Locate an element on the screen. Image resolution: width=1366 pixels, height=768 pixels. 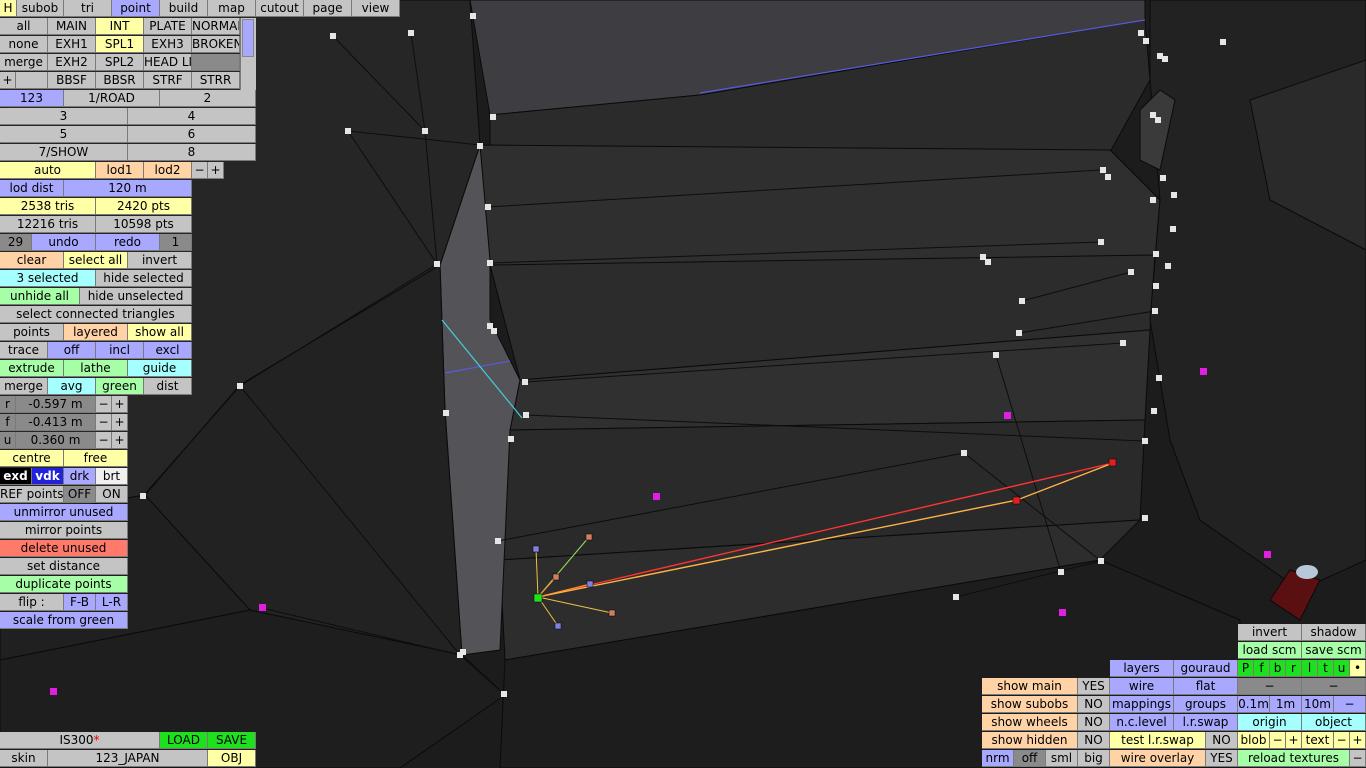
tab-map: map is located at coordinates (232, 8).